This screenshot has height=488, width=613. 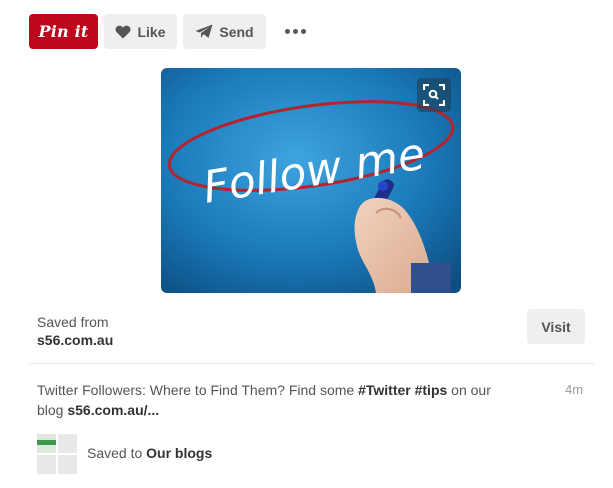 I want to click on board-name-link: Our blogs, so click(x=179, y=453).